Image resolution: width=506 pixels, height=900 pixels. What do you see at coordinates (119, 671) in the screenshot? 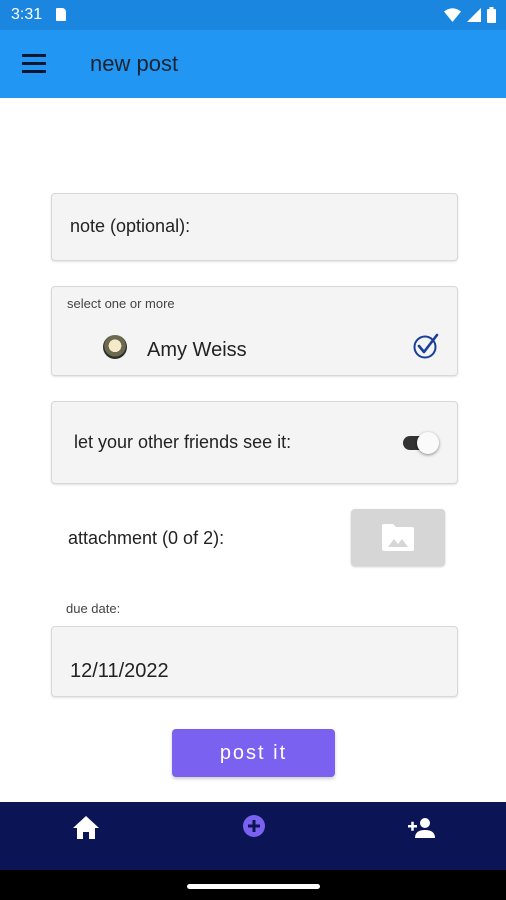
I see `due-date-value: 12/11/2022` at bounding box center [119, 671].